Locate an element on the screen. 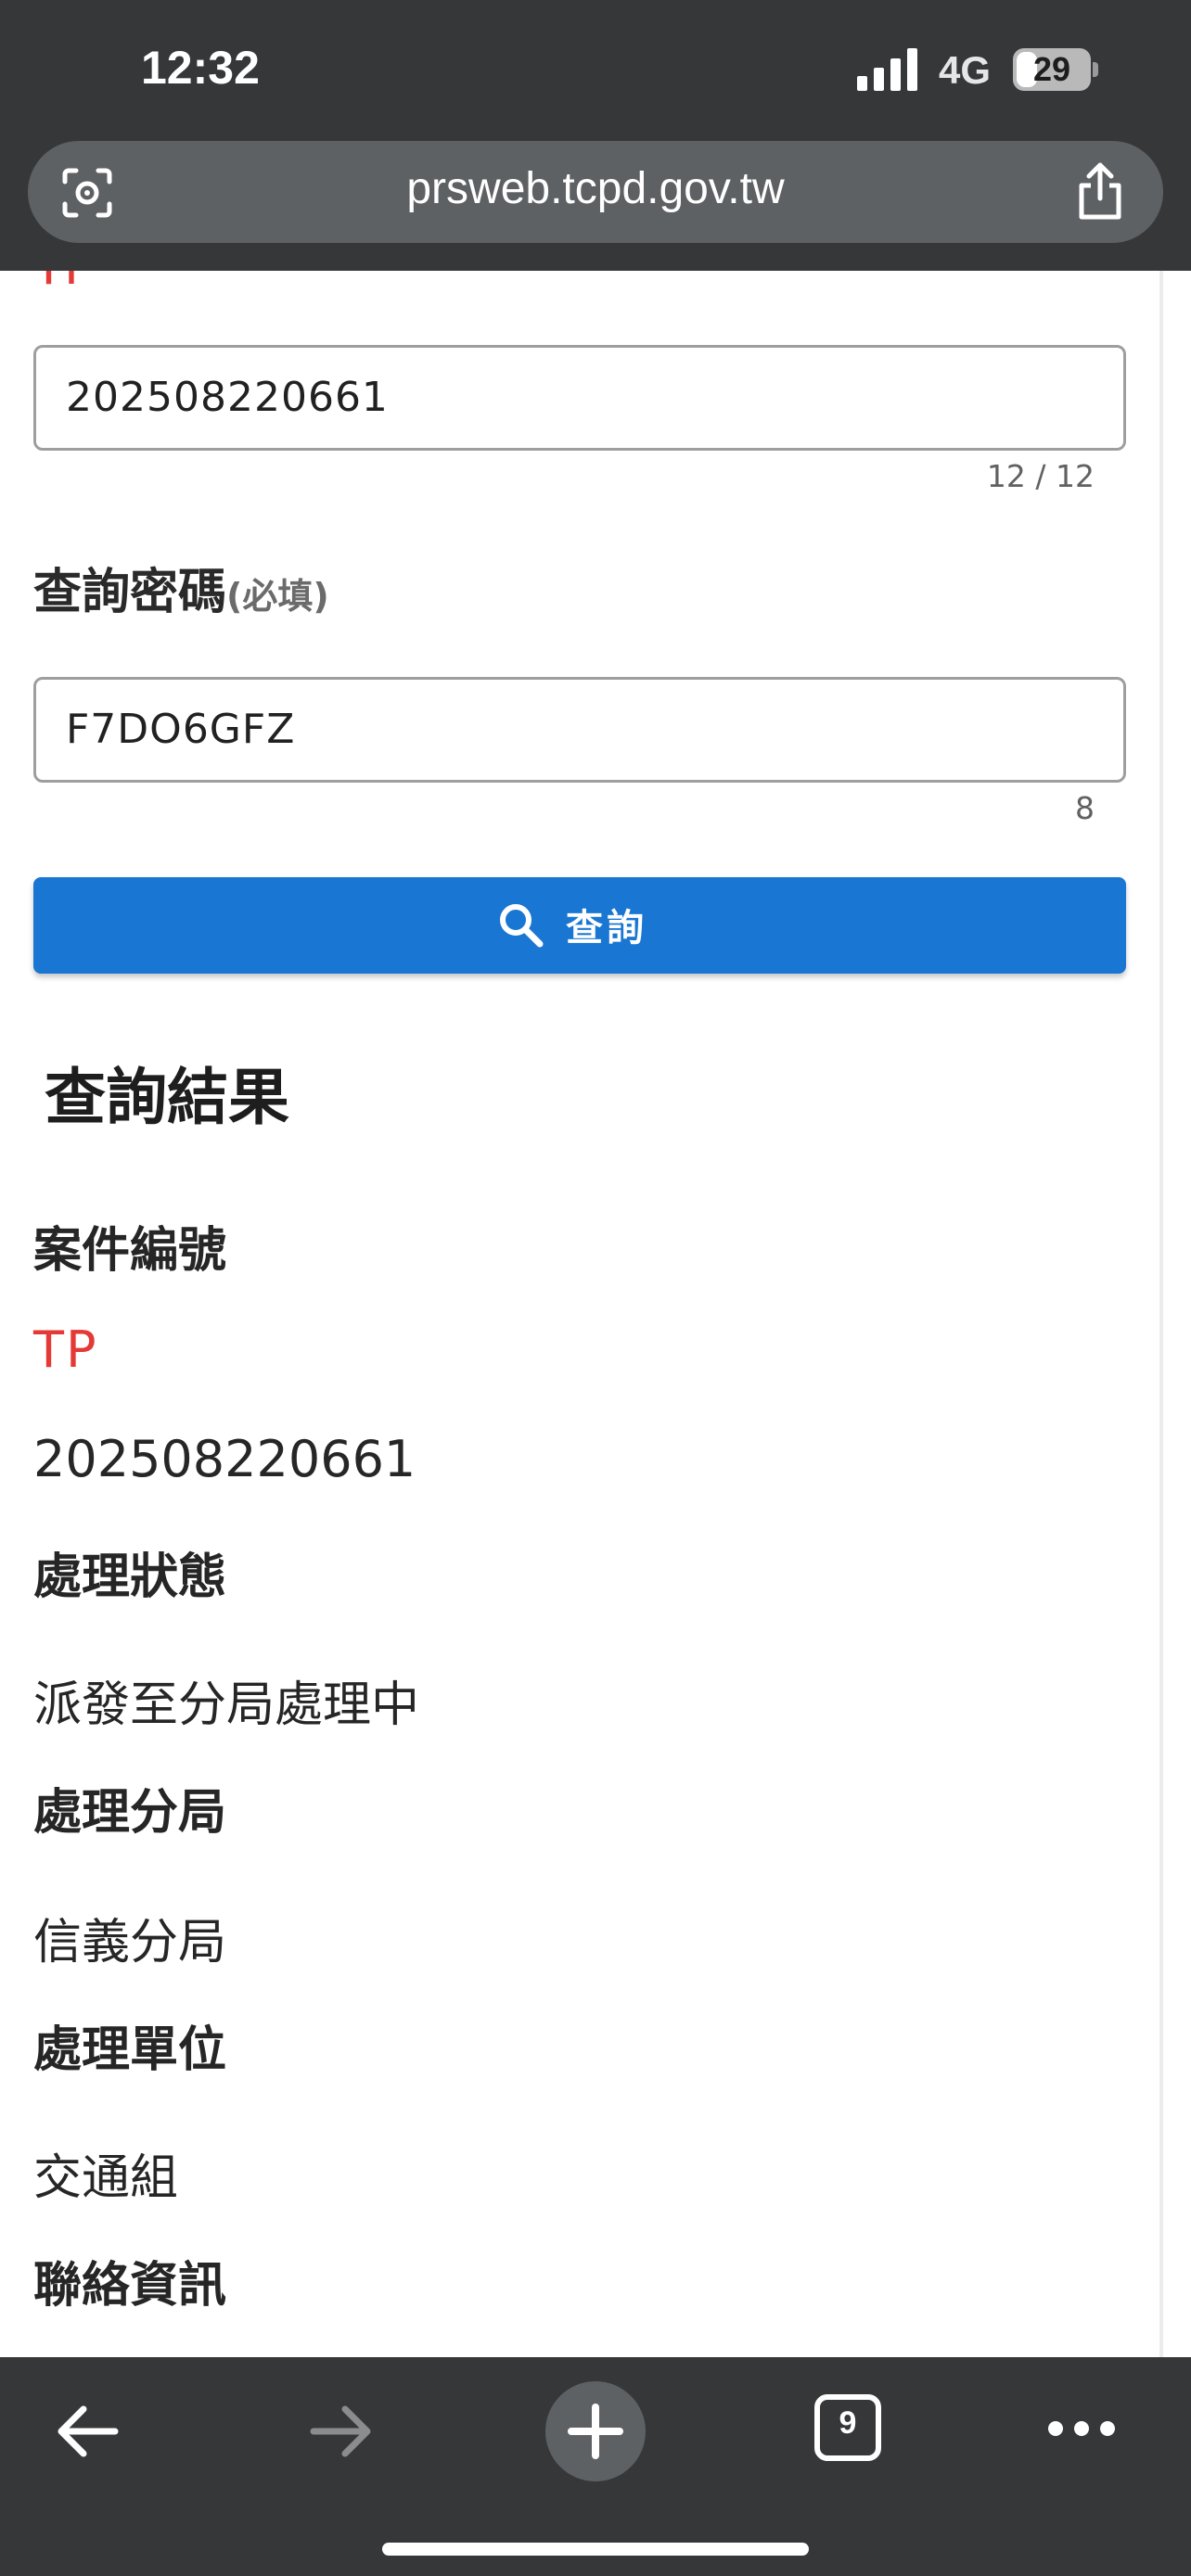 This screenshot has width=1191, height=2576. query-button: 查詢 is located at coordinates (579, 926).